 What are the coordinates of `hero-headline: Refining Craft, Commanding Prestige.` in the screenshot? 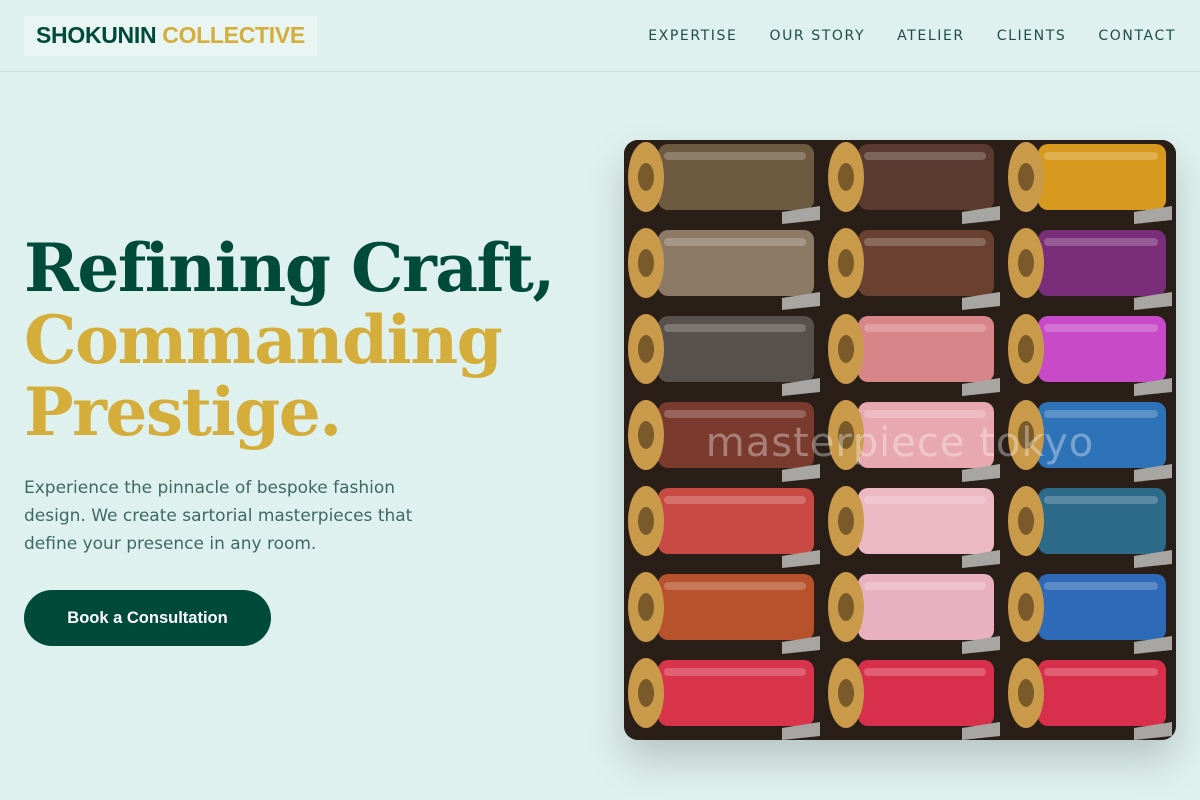 It's located at (304, 340).